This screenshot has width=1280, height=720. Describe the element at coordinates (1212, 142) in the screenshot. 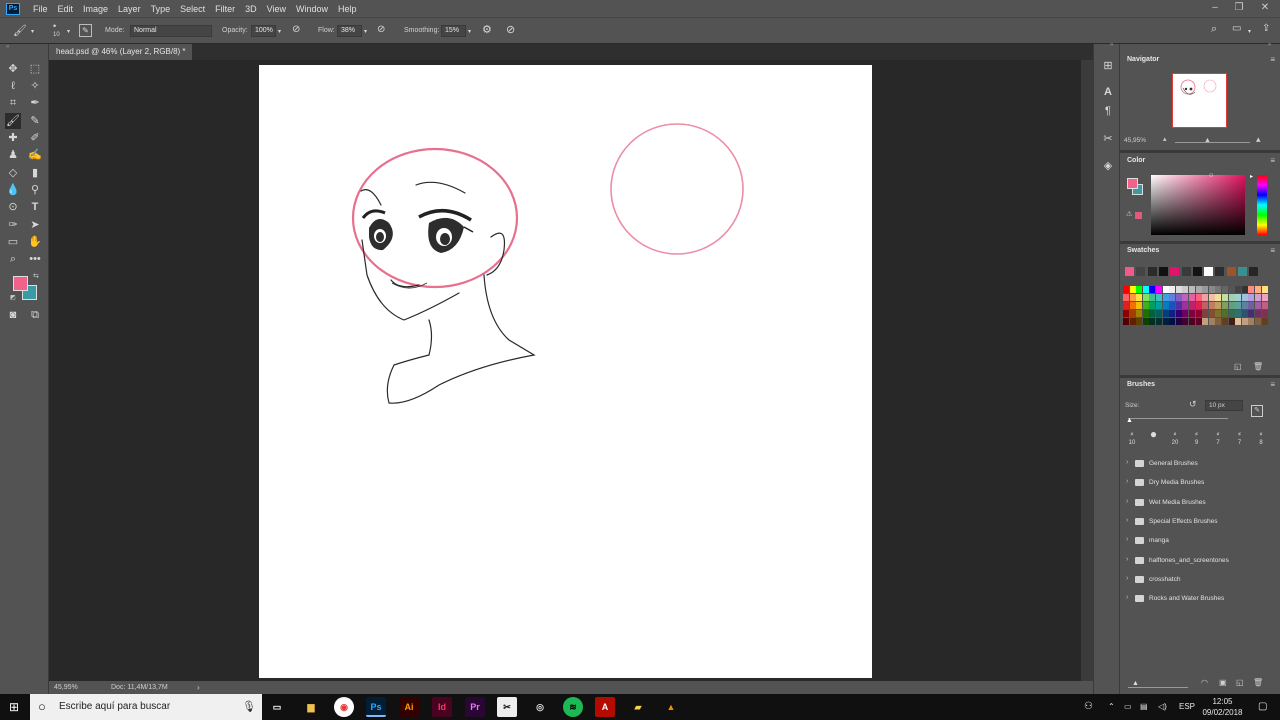

I see `zoom-slider` at that location.